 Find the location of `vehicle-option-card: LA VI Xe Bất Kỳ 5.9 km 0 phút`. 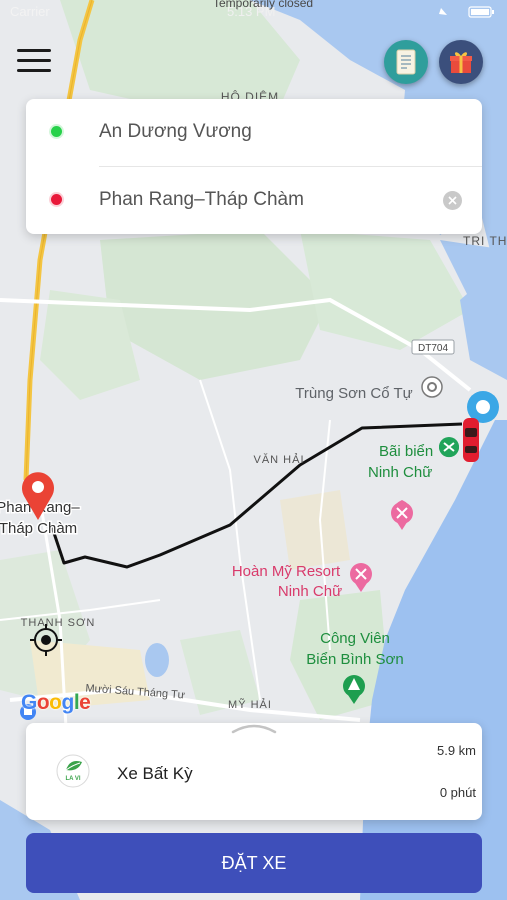

vehicle-option-card: LA VI Xe Bất Kỳ 5.9 km 0 phút is located at coordinates (254, 771).